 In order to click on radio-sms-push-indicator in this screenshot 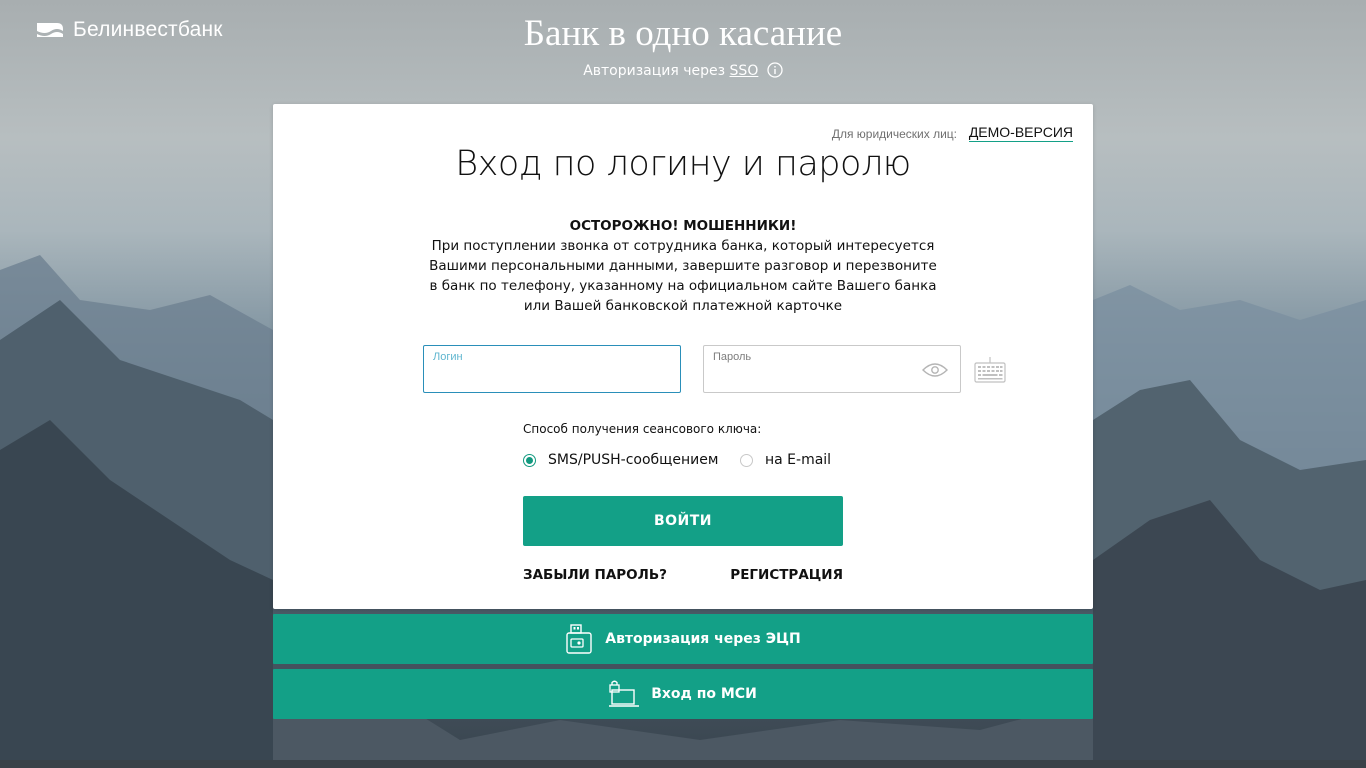, I will do `click(529, 460)`.